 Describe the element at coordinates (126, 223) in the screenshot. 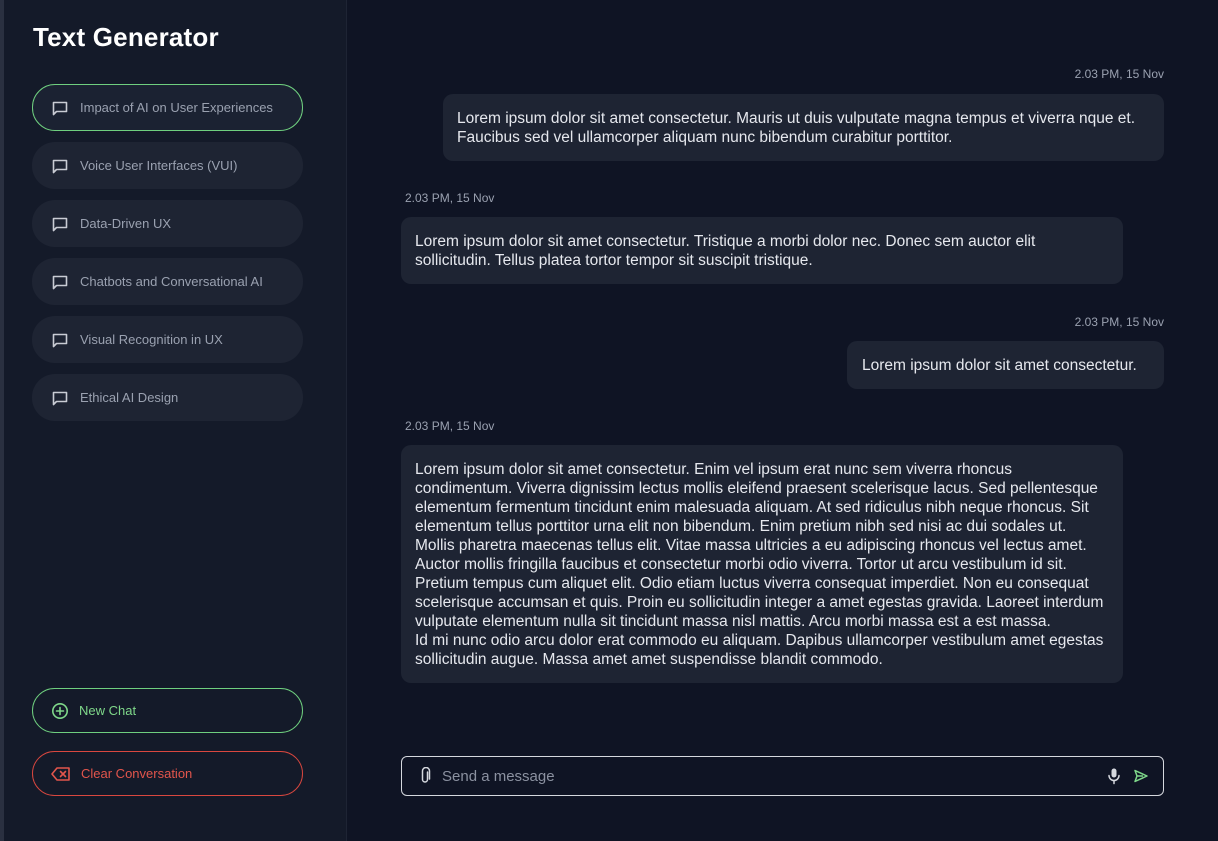

I see `topic-label: Data-Driven UX` at that location.